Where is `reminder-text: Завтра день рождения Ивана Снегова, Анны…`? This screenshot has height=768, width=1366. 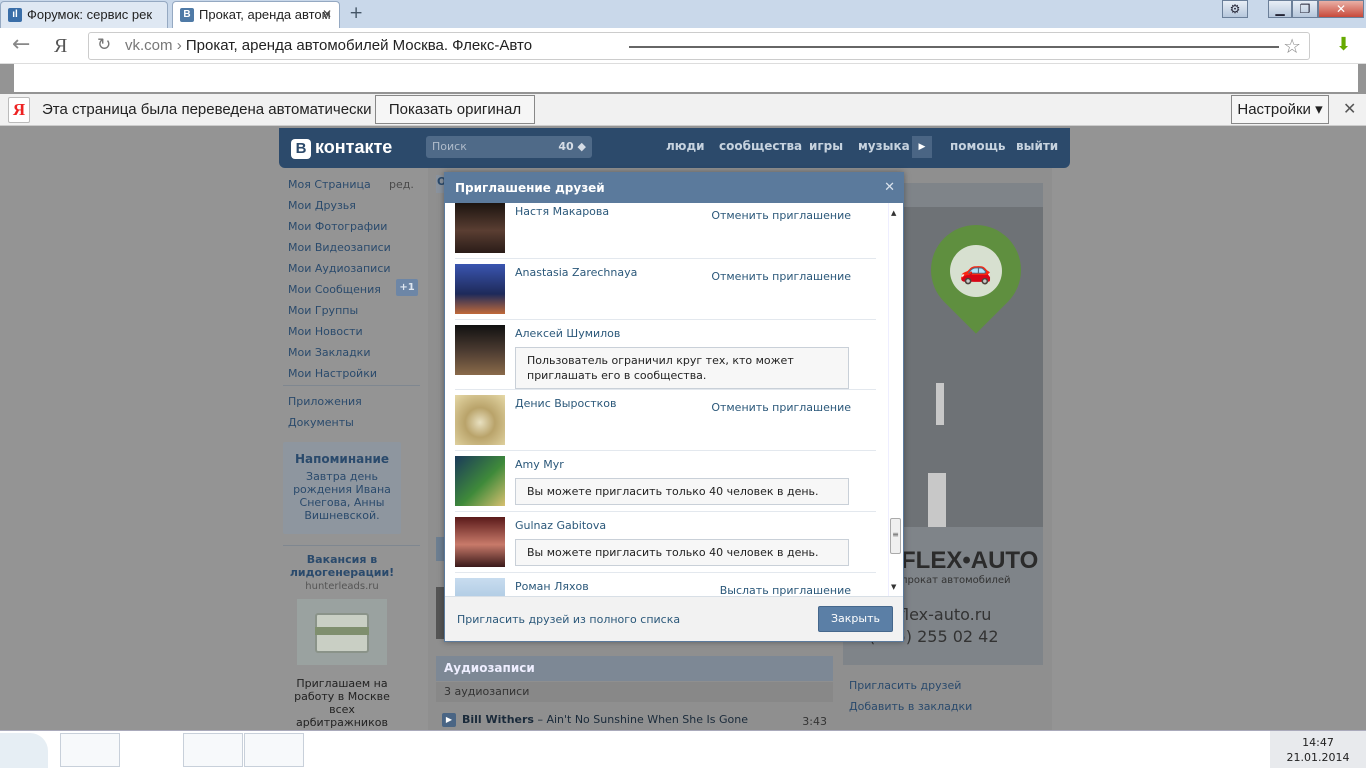 reminder-text: Завтра день рождения Ивана Снегова, Анны… is located at coordinates (342, 496).